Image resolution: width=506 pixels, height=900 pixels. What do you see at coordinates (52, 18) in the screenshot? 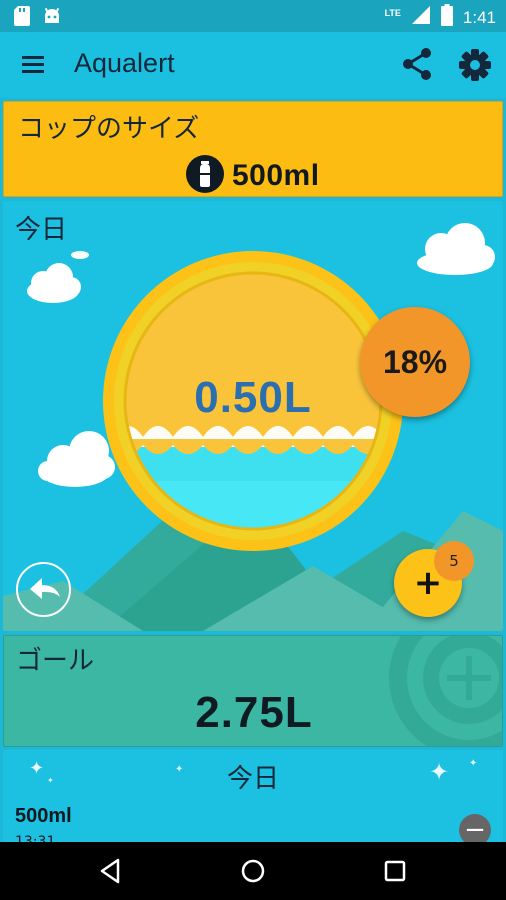
I see `android-icon` at bounding box center [52, 18].